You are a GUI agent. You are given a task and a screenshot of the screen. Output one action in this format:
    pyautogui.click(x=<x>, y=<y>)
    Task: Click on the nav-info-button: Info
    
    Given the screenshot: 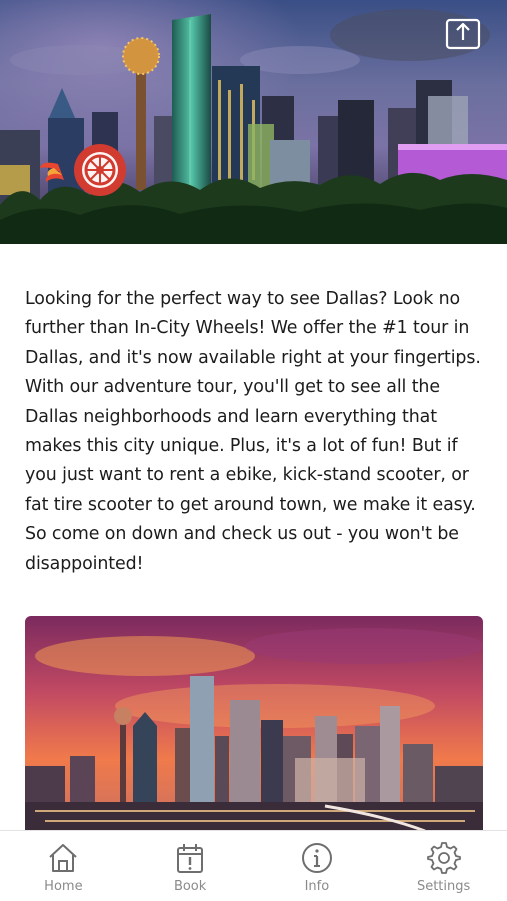 What is the action you would take?
    pyautogui.click(x=317, y=862)
    